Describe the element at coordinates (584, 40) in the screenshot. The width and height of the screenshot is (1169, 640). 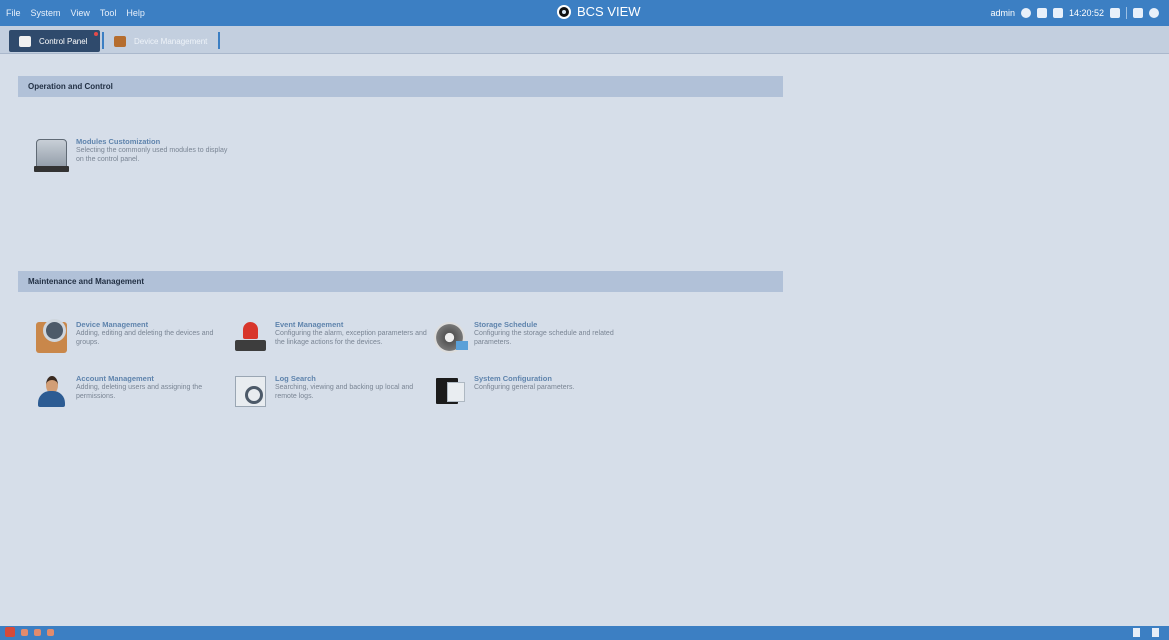
I see `tab-bar: Control Panel Device Management` at that location.